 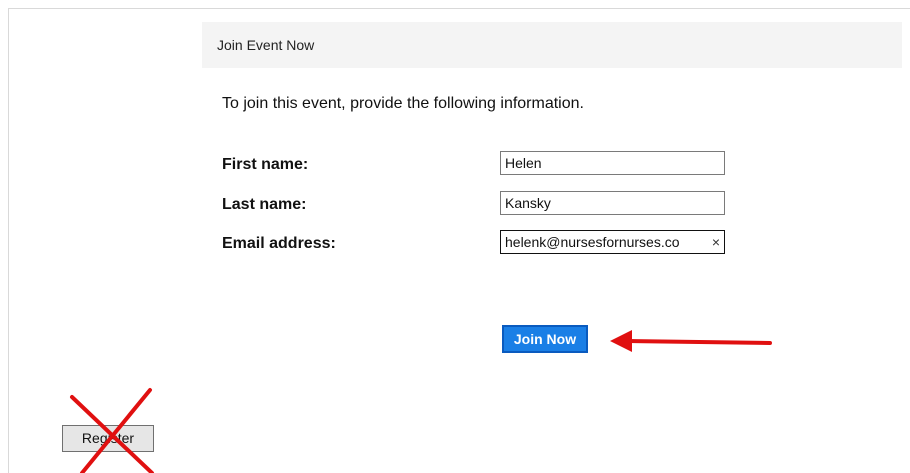 I want to click on email-field-wrapper: ×, so click(x=612, y=242).